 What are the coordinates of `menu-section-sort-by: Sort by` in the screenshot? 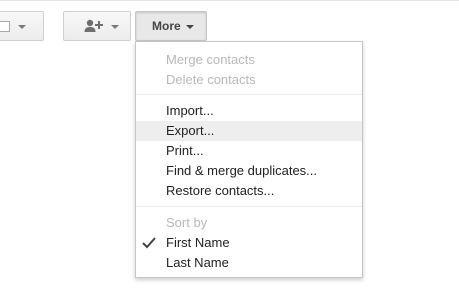 It's located at (187, 222).